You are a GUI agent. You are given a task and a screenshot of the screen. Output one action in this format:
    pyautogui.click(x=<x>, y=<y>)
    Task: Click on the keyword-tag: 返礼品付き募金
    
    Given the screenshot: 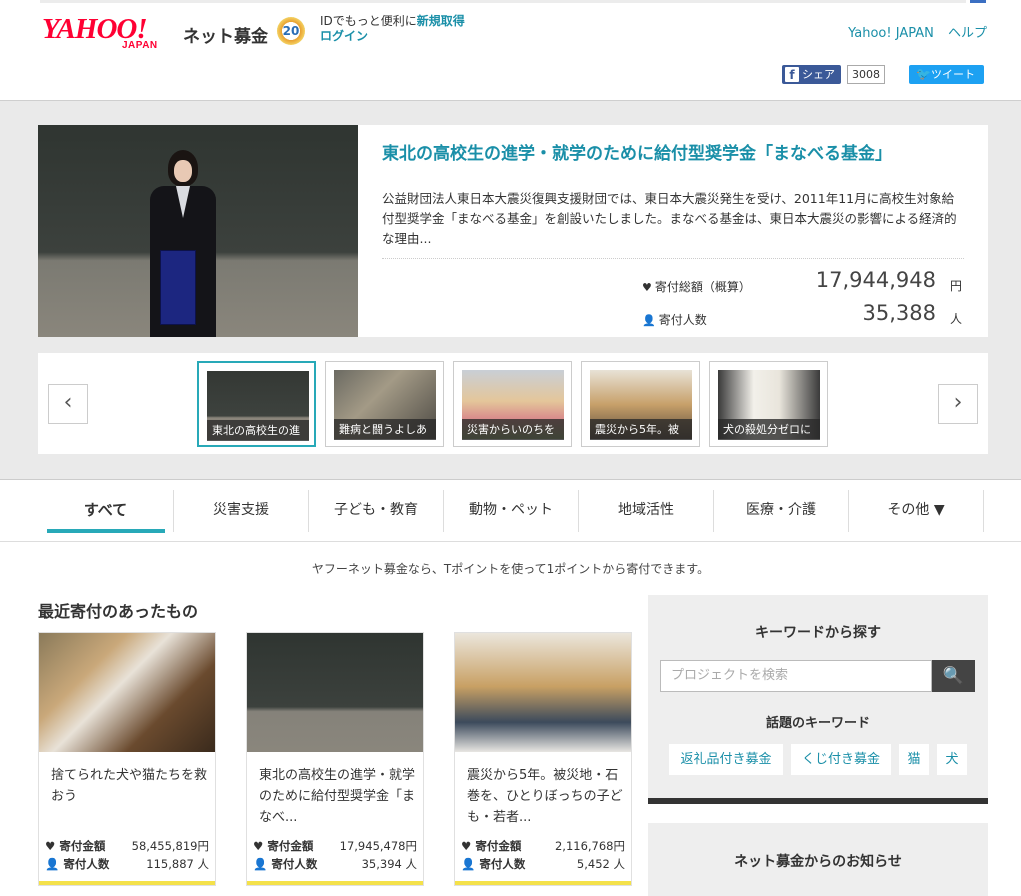 What is the action you would take?
    pyautogui.click(x=726, y=759)
    